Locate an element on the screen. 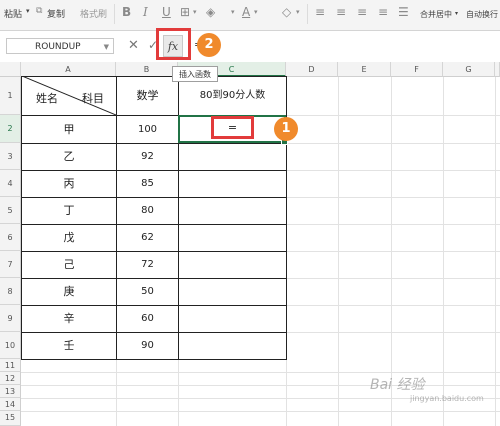  cell-score: 80 is located at coordinates (147, 211).